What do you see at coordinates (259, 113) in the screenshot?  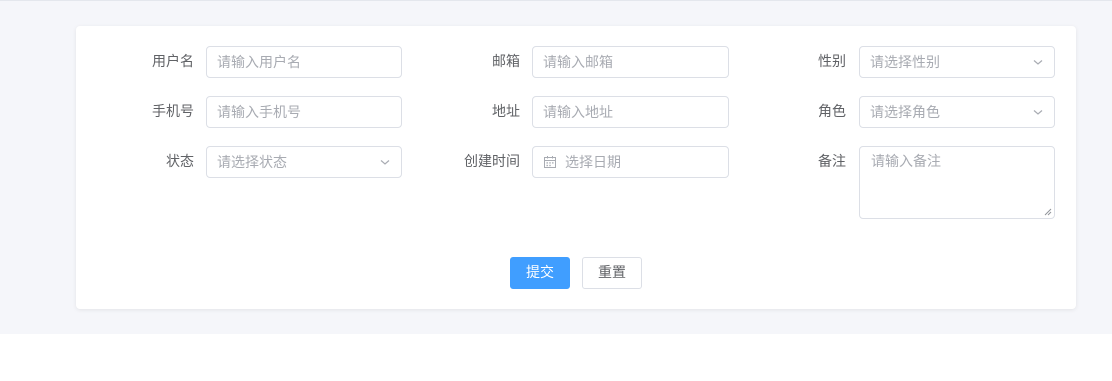 I see `phone-placeholder: 请输入手机号` at bounding box center [259, 113].